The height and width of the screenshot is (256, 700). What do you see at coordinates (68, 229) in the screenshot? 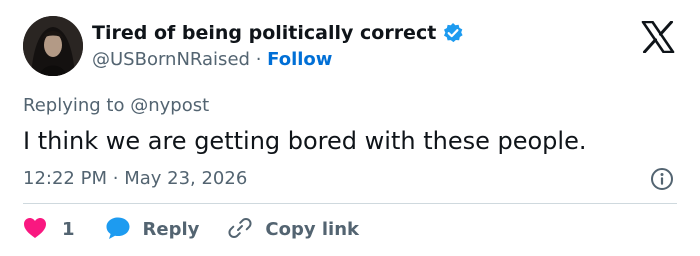
I see `like-count: 1` at bounding box center [68, 229].